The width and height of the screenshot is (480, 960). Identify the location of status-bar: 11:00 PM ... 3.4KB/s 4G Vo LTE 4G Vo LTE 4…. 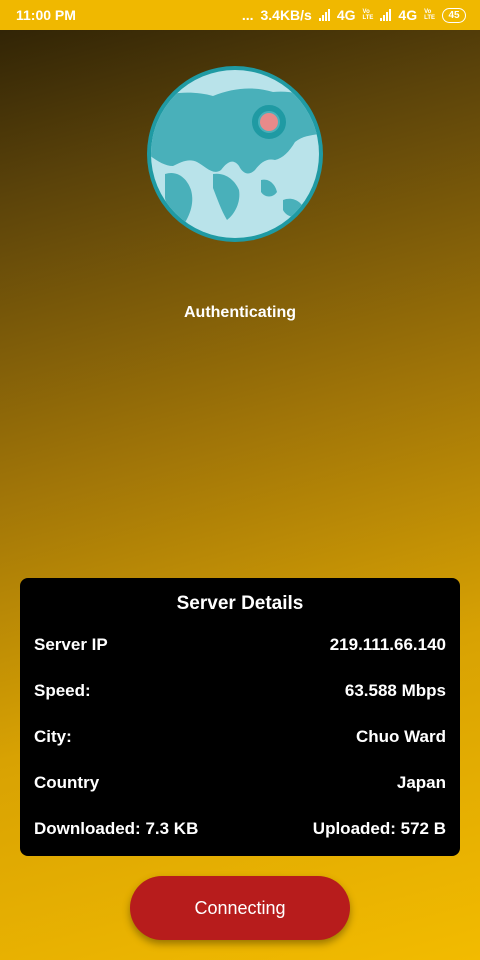
(240, 15).